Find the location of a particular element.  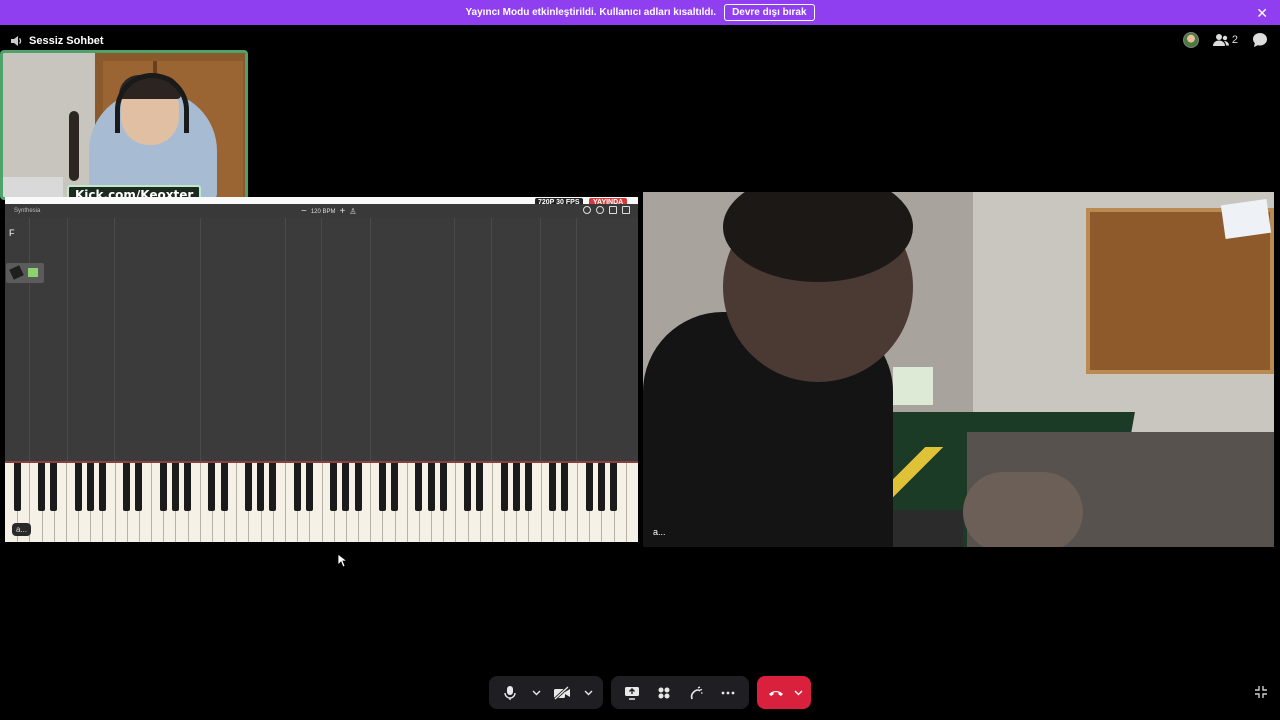

plus-icon: + is located at coordinates (342, 211).